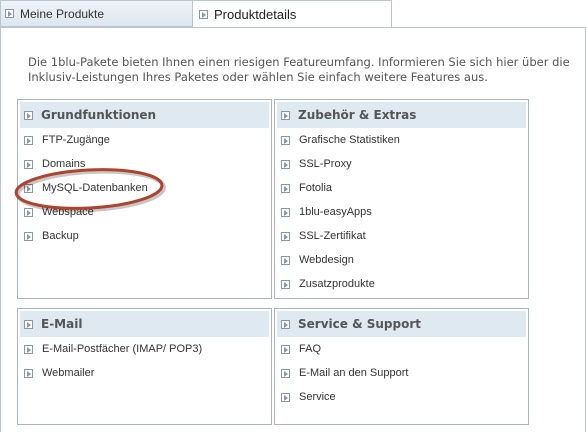 The height and width of the screenshot is (432, 587). What do you see at coordinates (357, 115) in the screenshot?
I see `panel-title: Zubehör & Extras` at bounding box center [357, 115].